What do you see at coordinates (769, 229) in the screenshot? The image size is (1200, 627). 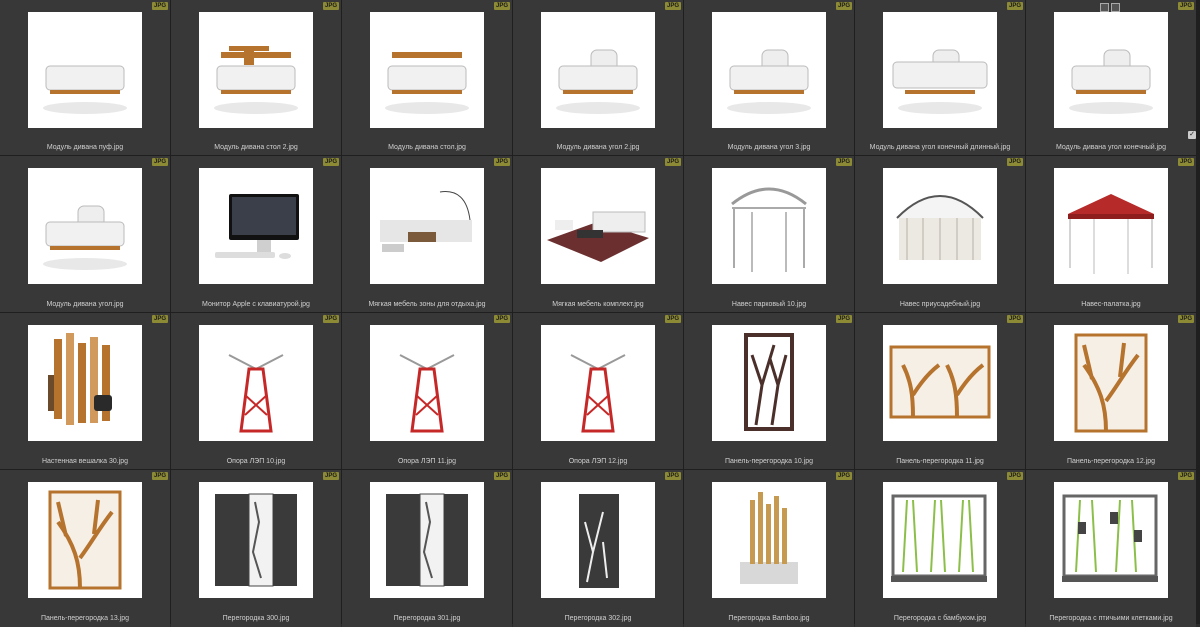 I see `pergola-icon` at bounding box center [769, 229].